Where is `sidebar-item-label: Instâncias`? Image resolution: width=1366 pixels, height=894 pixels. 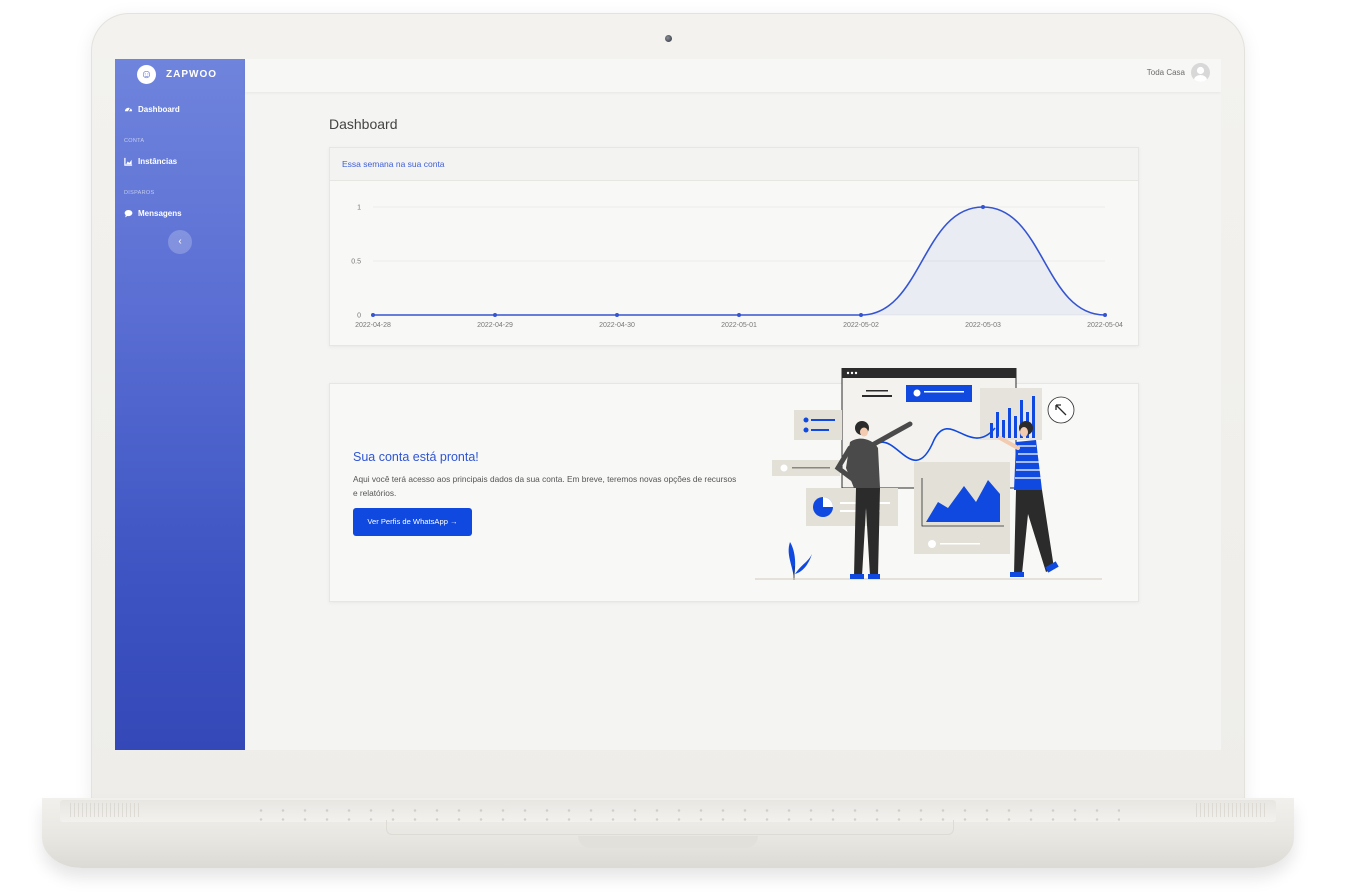
sidebar-item-label: Instâncias is located at coordinates (158, 161).